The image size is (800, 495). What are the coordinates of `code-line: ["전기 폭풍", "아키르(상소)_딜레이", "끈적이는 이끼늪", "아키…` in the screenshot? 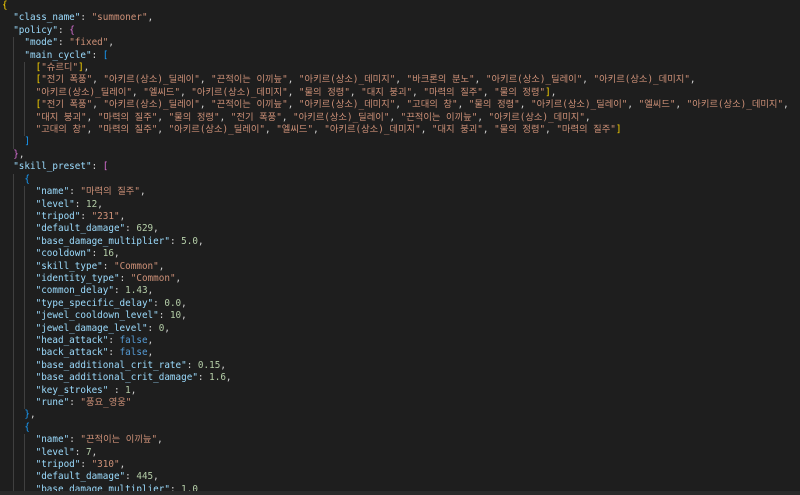 It's located at (400, 80).